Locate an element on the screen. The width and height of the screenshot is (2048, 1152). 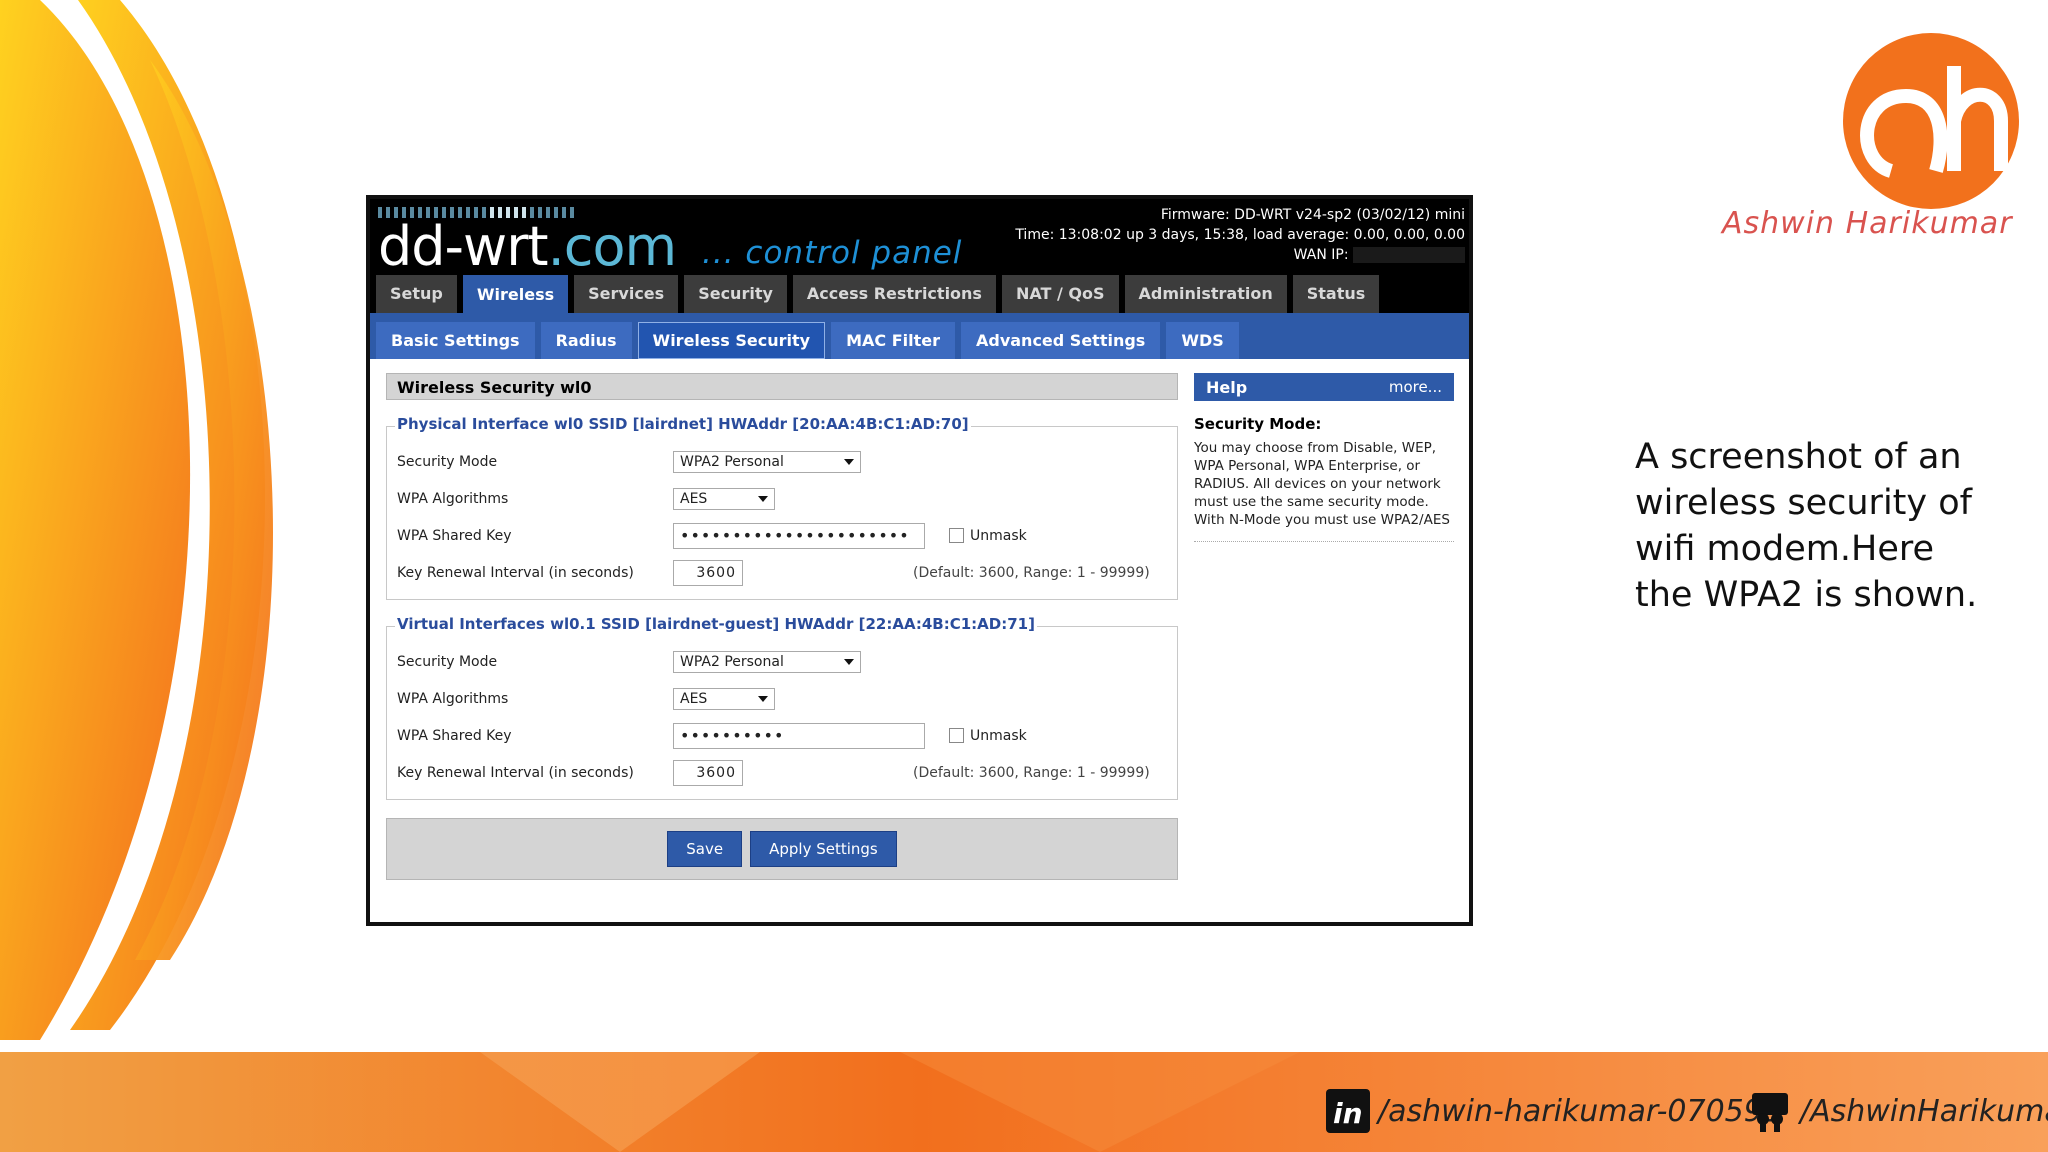
linkedin-link: in /ashwin-harikumar-070593 is located at coordinates (1554, 1111).